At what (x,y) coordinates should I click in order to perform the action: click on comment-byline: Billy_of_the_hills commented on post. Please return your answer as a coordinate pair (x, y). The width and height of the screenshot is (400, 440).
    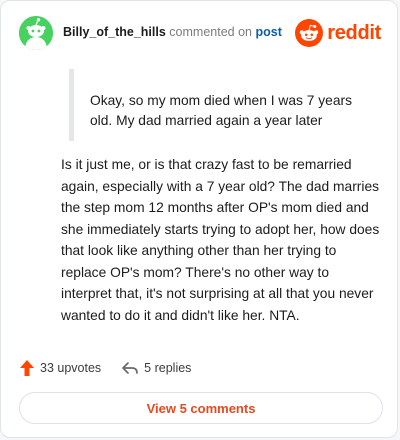
    Looking at the image, I should click on (172, 32).